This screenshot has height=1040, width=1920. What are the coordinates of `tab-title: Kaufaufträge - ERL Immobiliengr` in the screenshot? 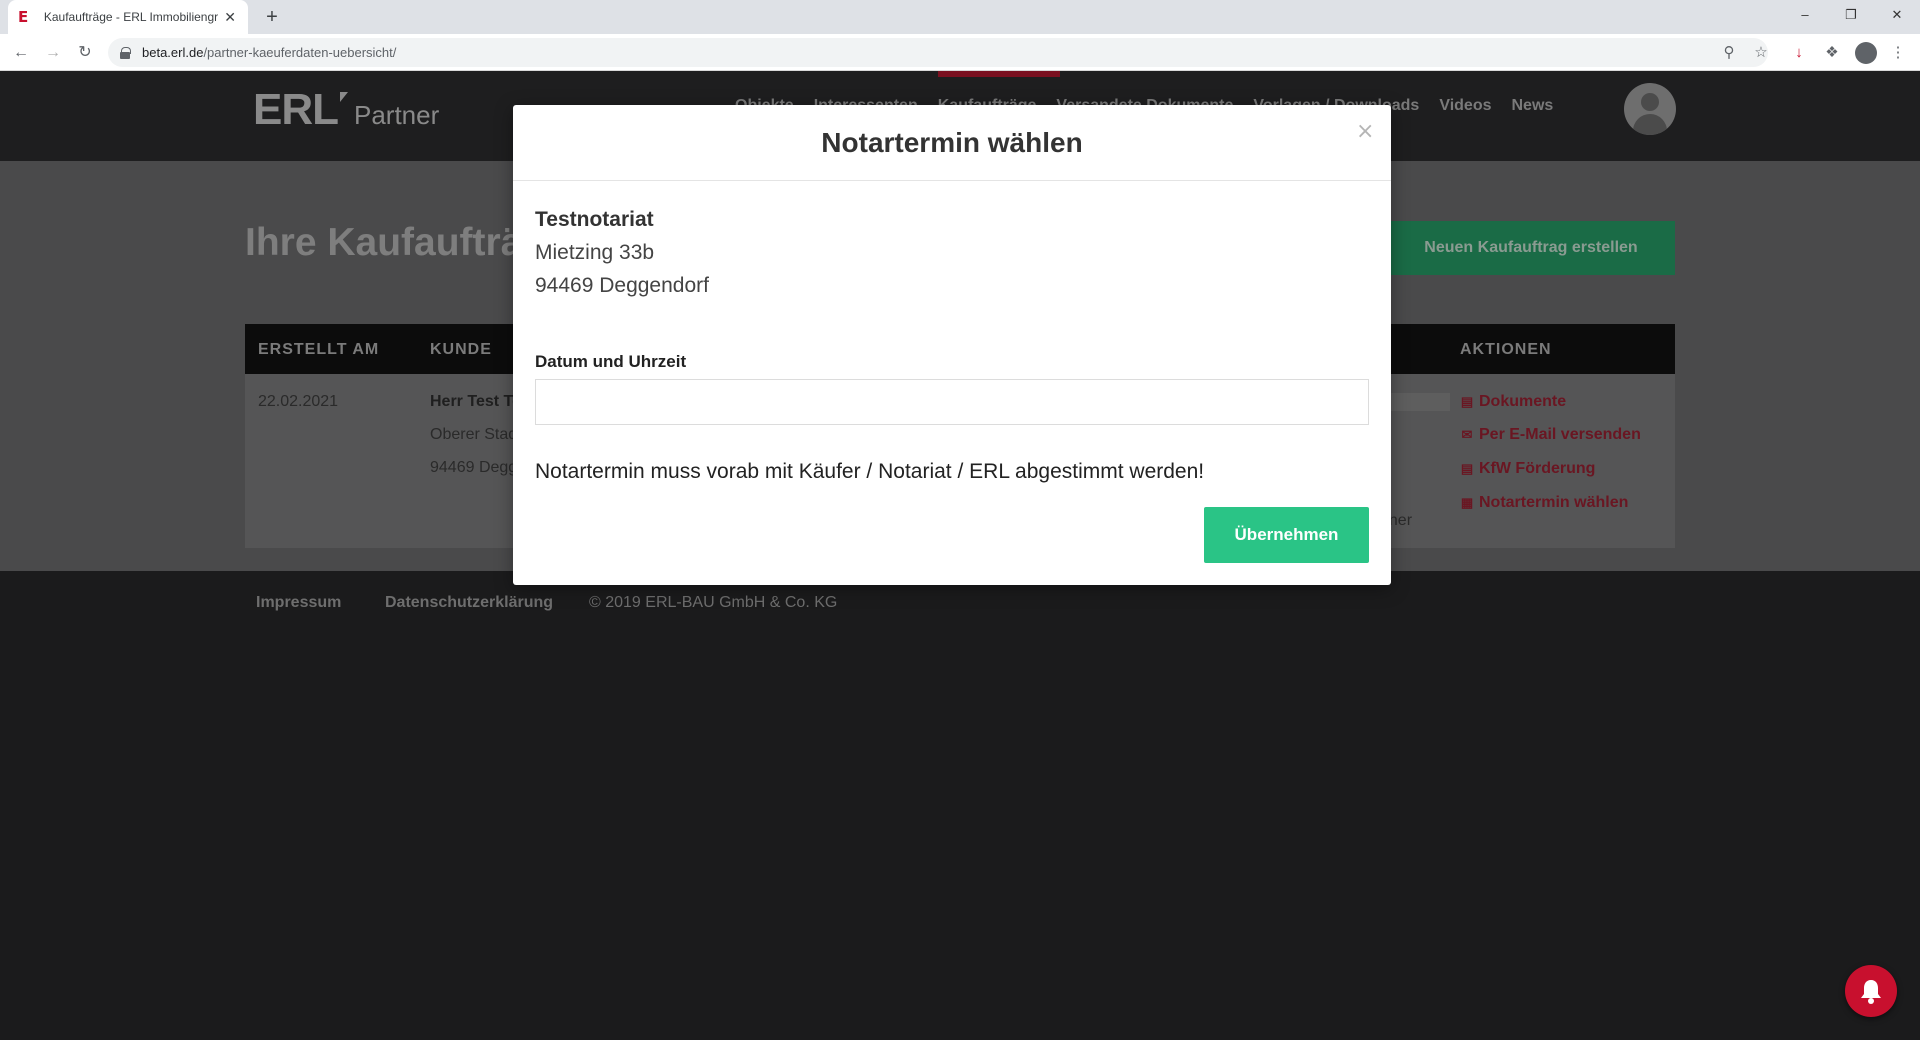 It's located at (131, 17).